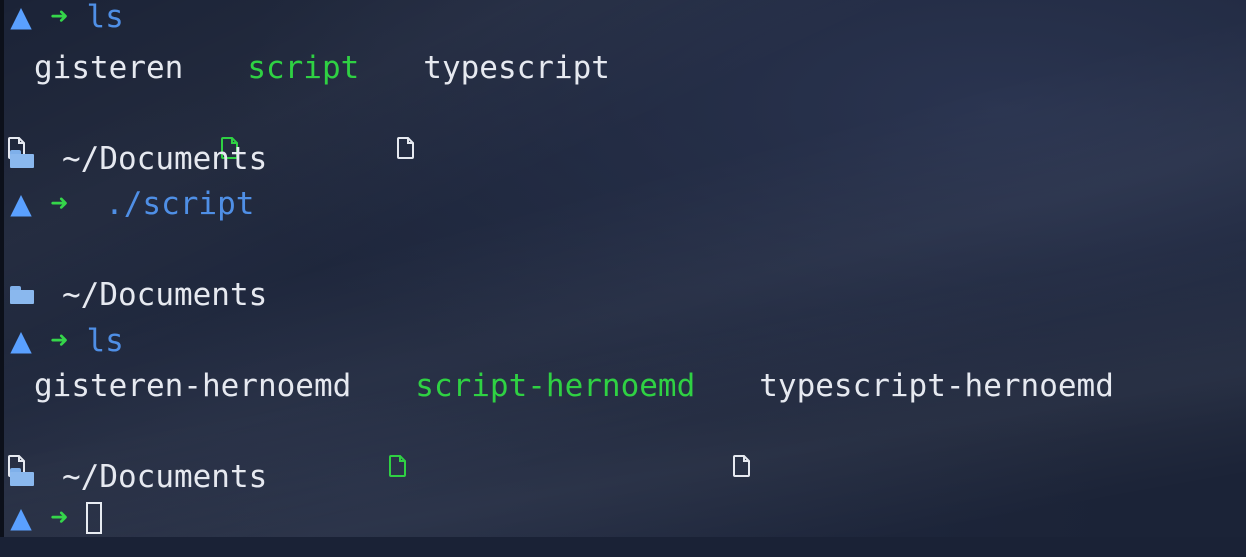  I want to click on list-item: gisteren-hernoemd, so click(180, 421).